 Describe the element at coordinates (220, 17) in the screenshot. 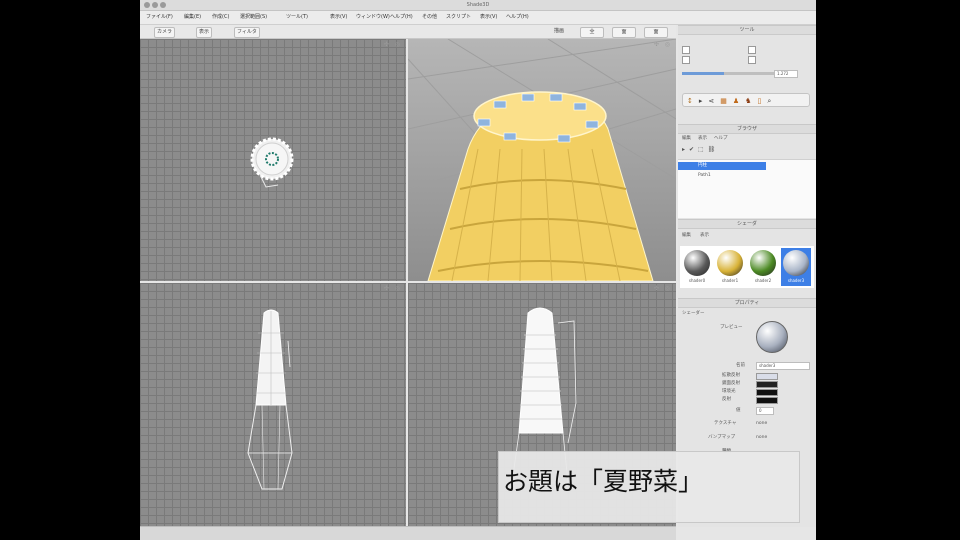

I see `menu-item-create: 作成(C)` at that location.